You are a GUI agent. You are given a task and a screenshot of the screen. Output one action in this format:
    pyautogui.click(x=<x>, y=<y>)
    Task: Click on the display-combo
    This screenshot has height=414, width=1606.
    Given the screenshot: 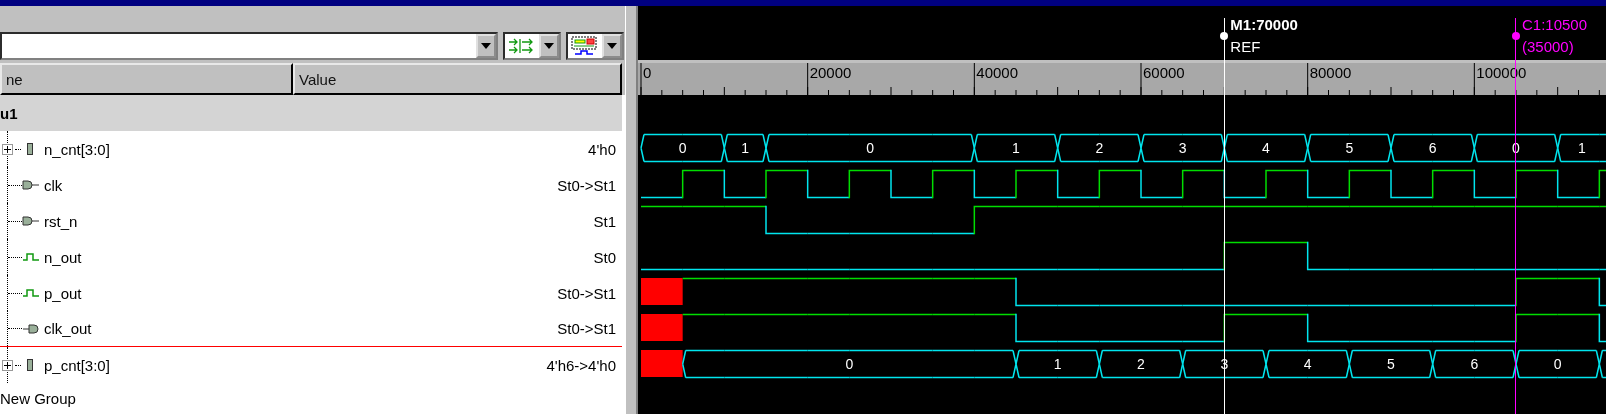 What is the action you would take?
    pyautogui.click(x=595, y=46)
    